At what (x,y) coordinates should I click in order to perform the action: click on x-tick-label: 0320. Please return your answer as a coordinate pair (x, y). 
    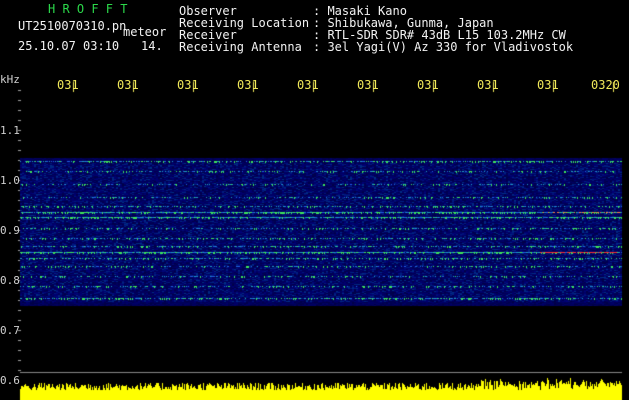
    Looking at the image, I should click on (605, 85).